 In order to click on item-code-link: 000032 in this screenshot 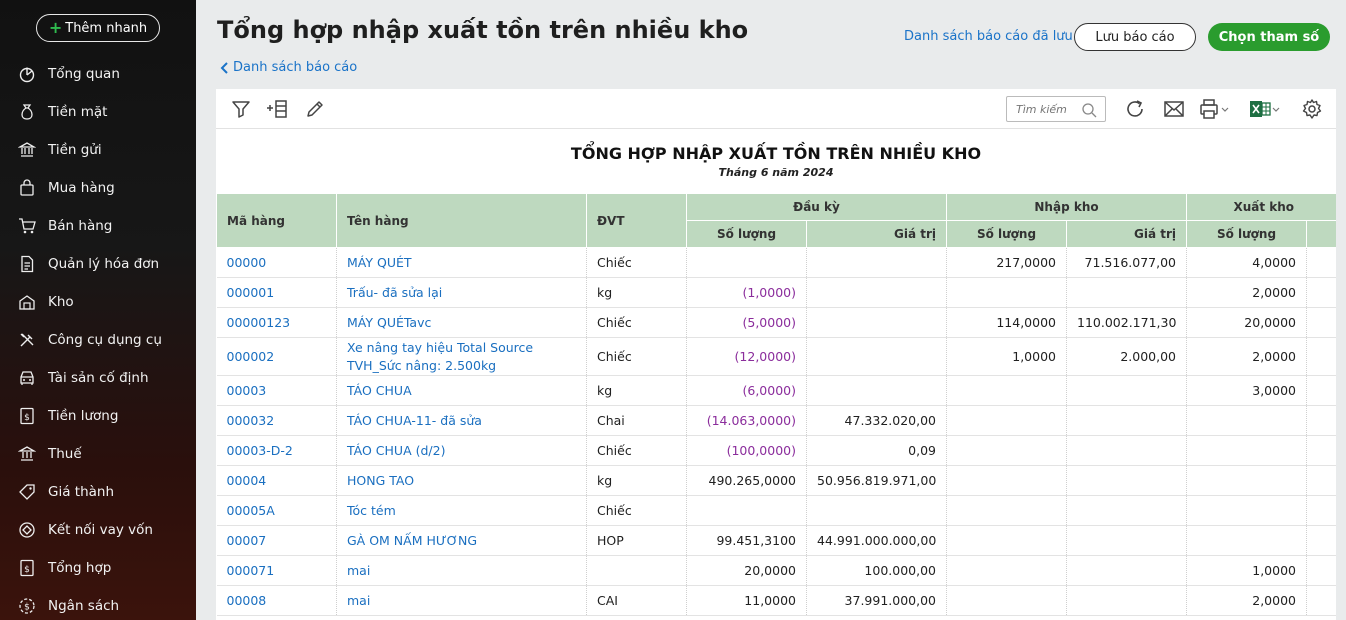, I will do `click(276, 420)`.